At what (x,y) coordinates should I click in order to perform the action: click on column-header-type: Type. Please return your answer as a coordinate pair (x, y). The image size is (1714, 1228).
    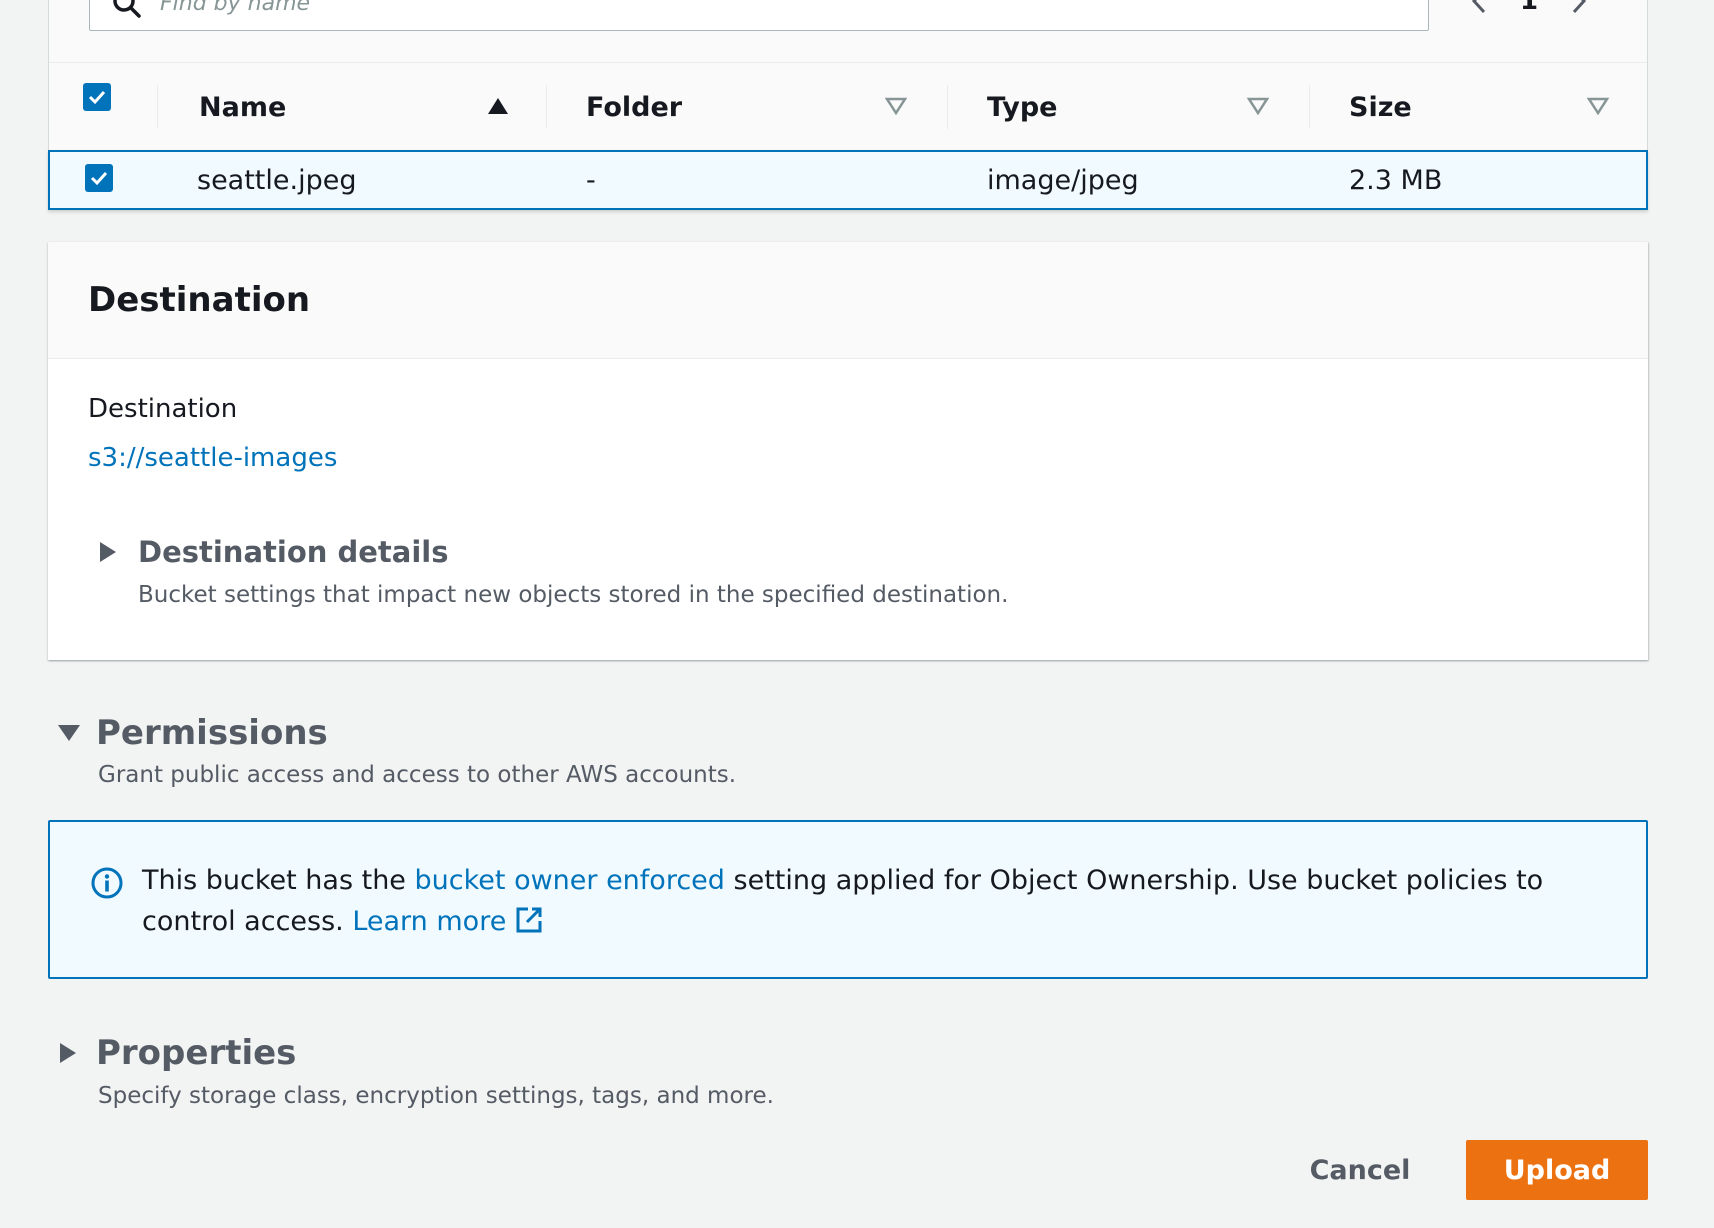
    Looking at the image, I should click on (1137, 107).